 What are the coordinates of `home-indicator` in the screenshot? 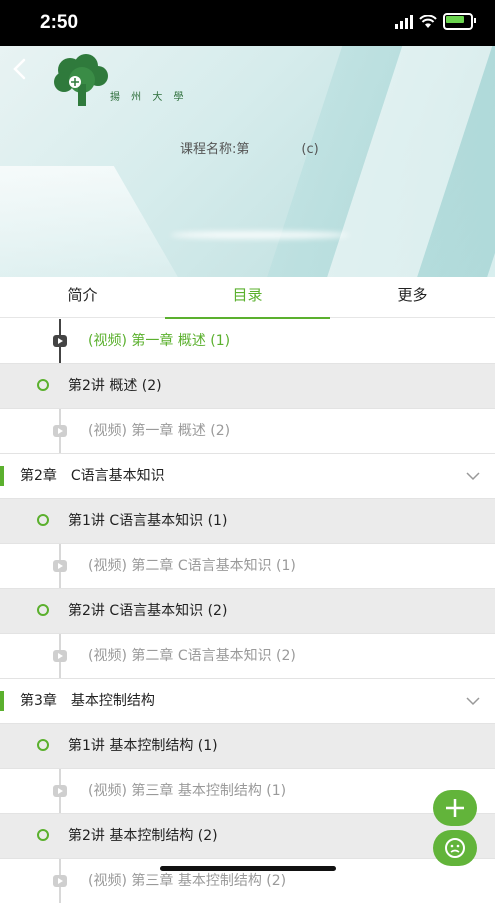 It's located at (248, 868).